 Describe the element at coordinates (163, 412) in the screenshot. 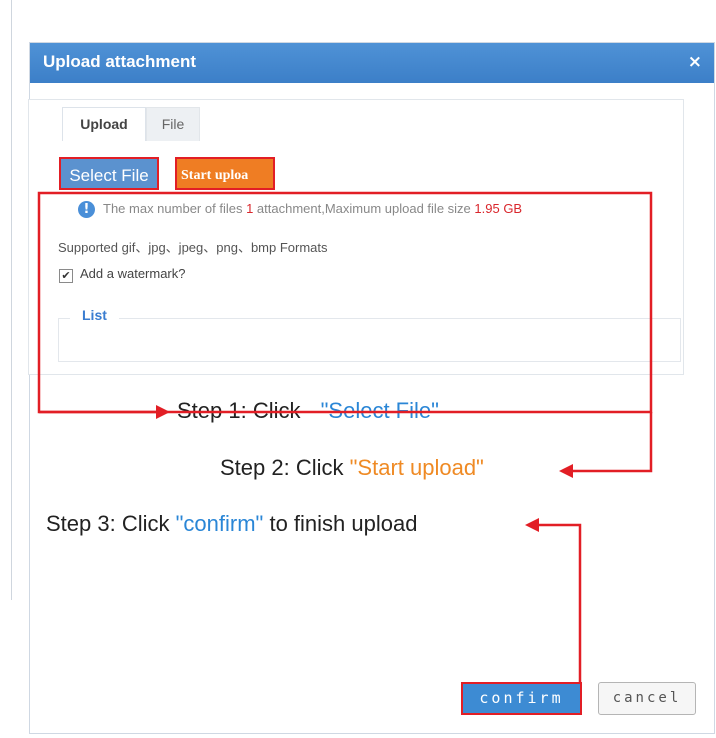

I see `step-1-arrowhead` at that location.